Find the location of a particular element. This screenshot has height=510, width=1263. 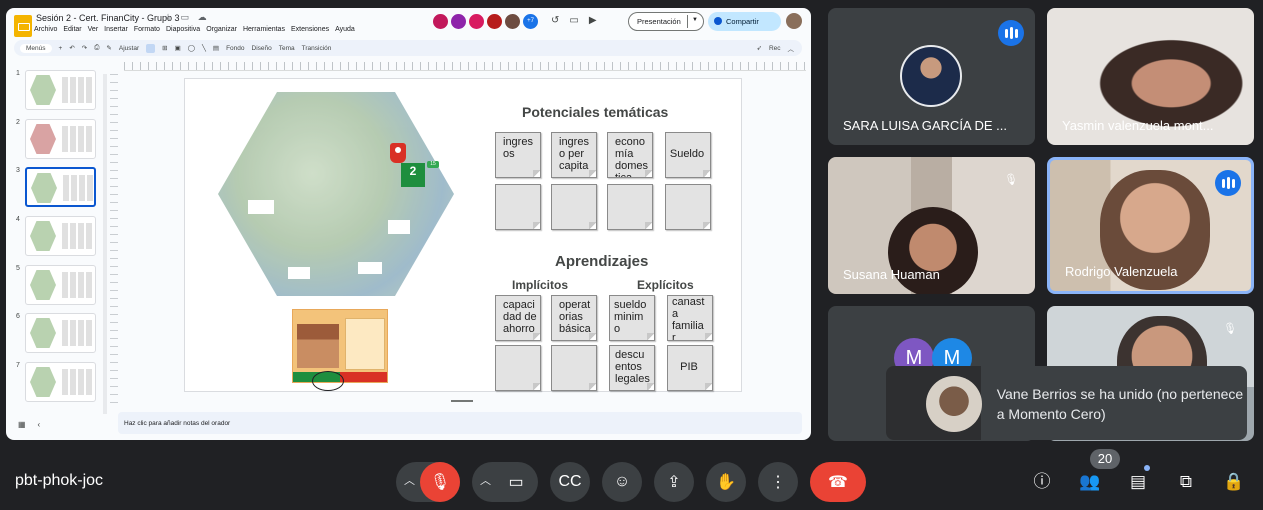

notes-resize-handle is located at coordinates (462, 401).